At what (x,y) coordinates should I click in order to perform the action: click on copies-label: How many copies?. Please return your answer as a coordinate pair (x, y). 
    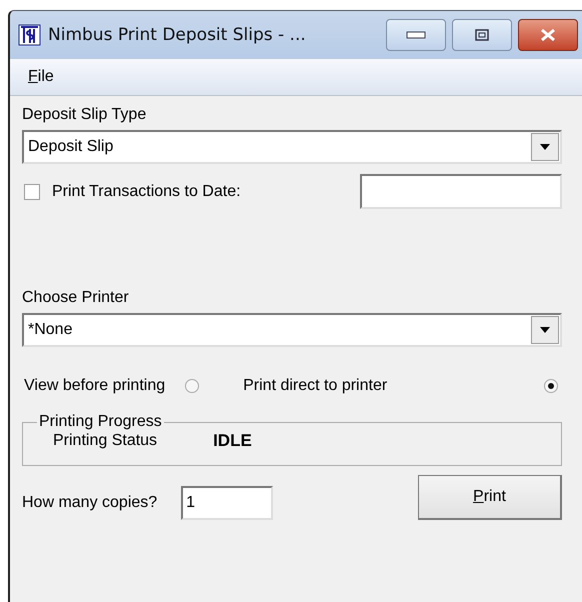
    Looking at the image, I should click on (90, 503).